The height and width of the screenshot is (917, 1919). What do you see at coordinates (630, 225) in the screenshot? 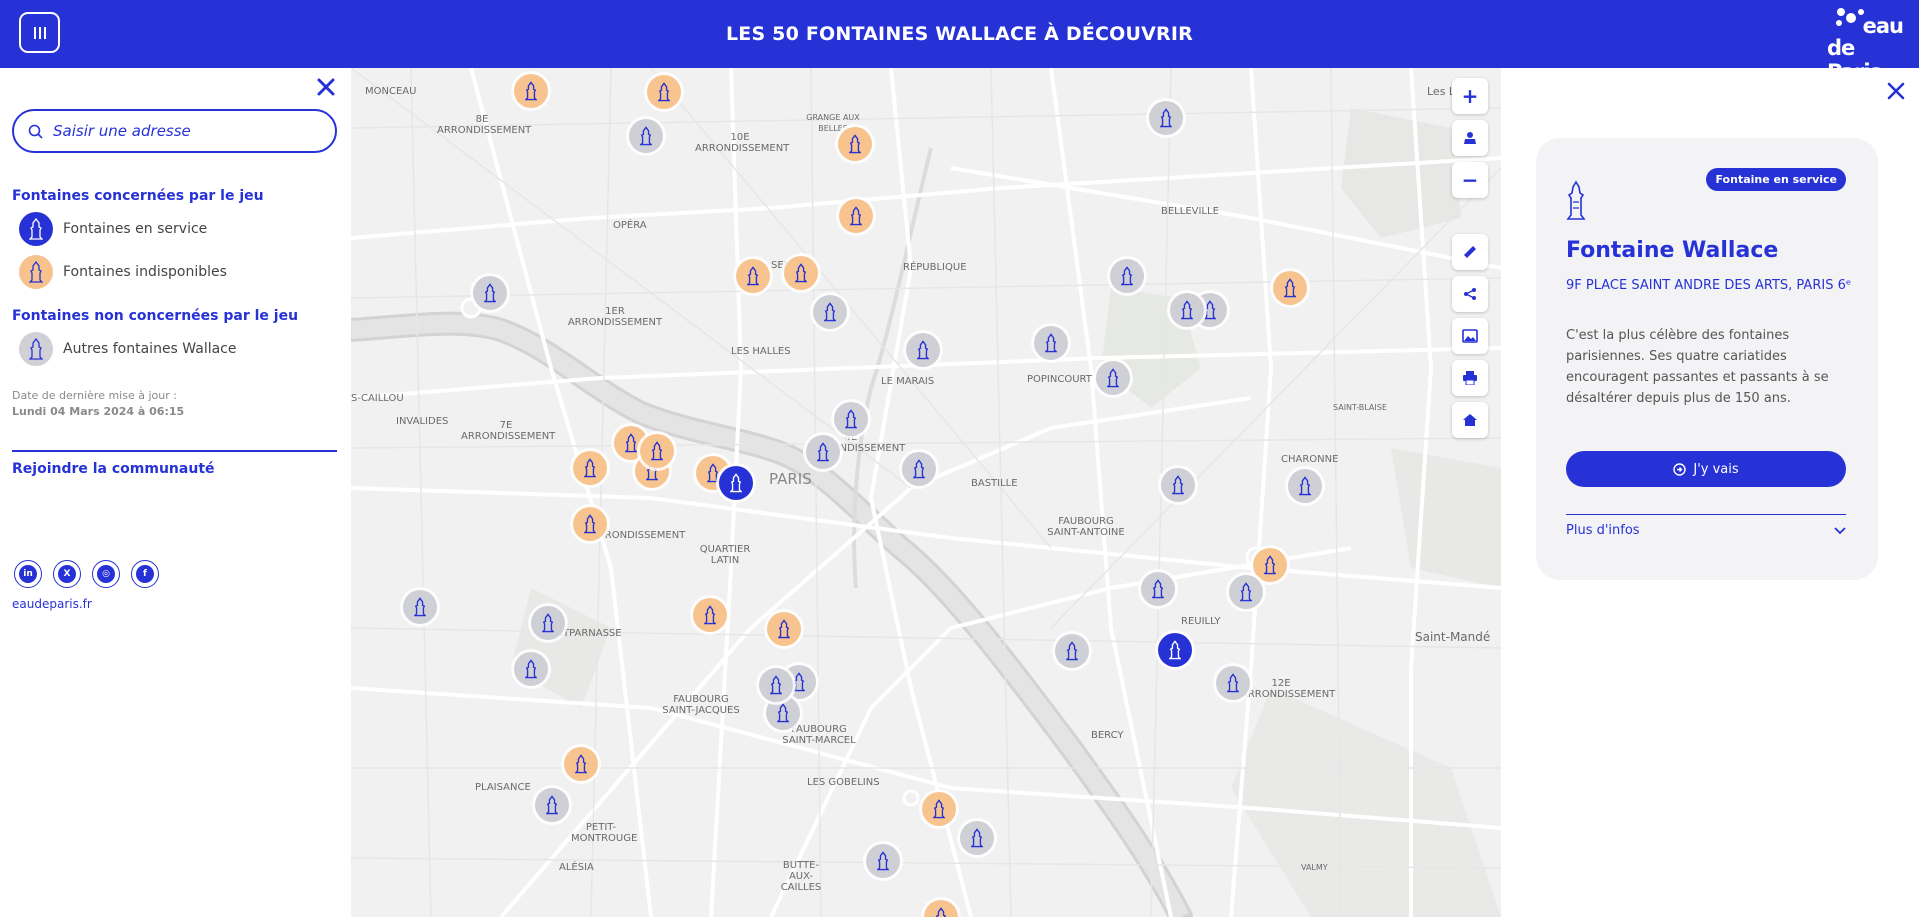
I see `map-label-opera: OPÉRA` at bounding box center [630, 225].